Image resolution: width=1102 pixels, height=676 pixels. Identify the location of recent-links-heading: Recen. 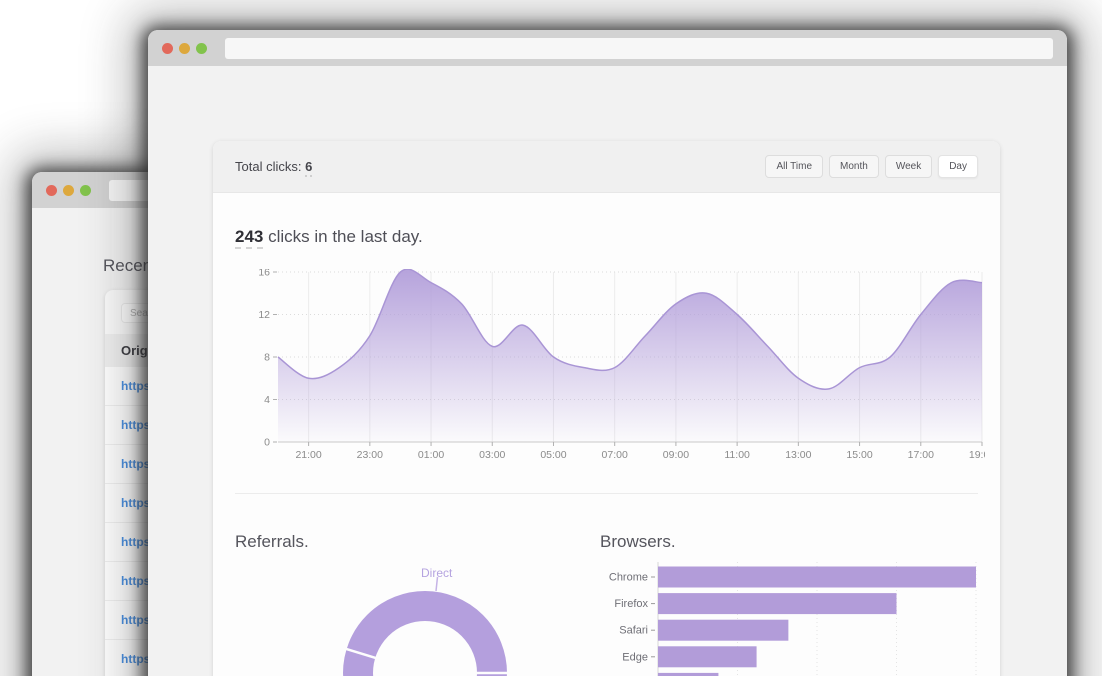
(128, 265).